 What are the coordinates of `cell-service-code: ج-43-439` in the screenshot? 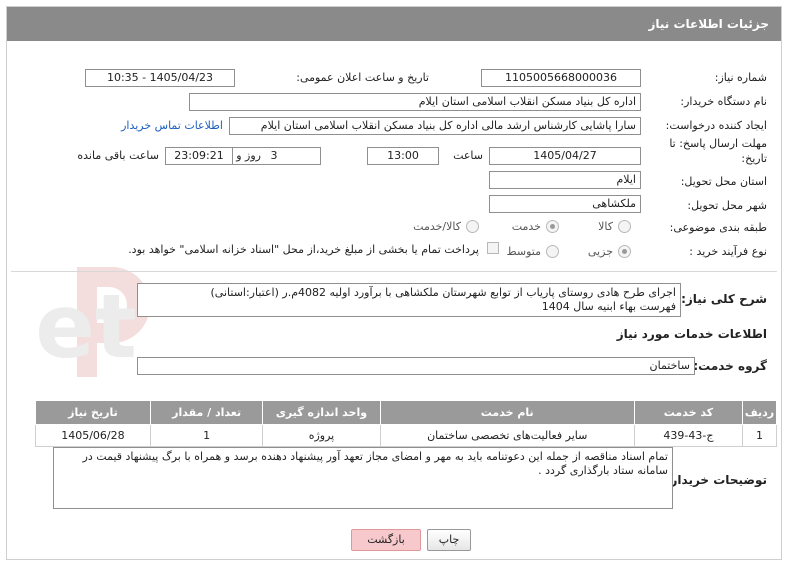 It's located at (688, 435).